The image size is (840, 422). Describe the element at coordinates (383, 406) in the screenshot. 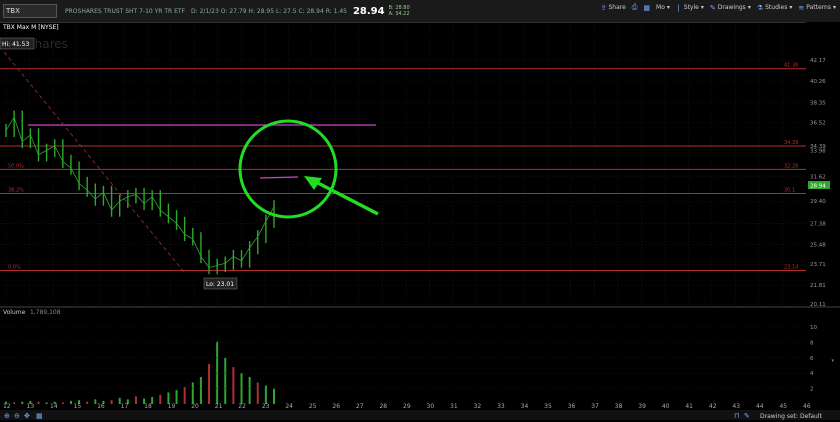

I see `time-tick-label: 28` at that location.